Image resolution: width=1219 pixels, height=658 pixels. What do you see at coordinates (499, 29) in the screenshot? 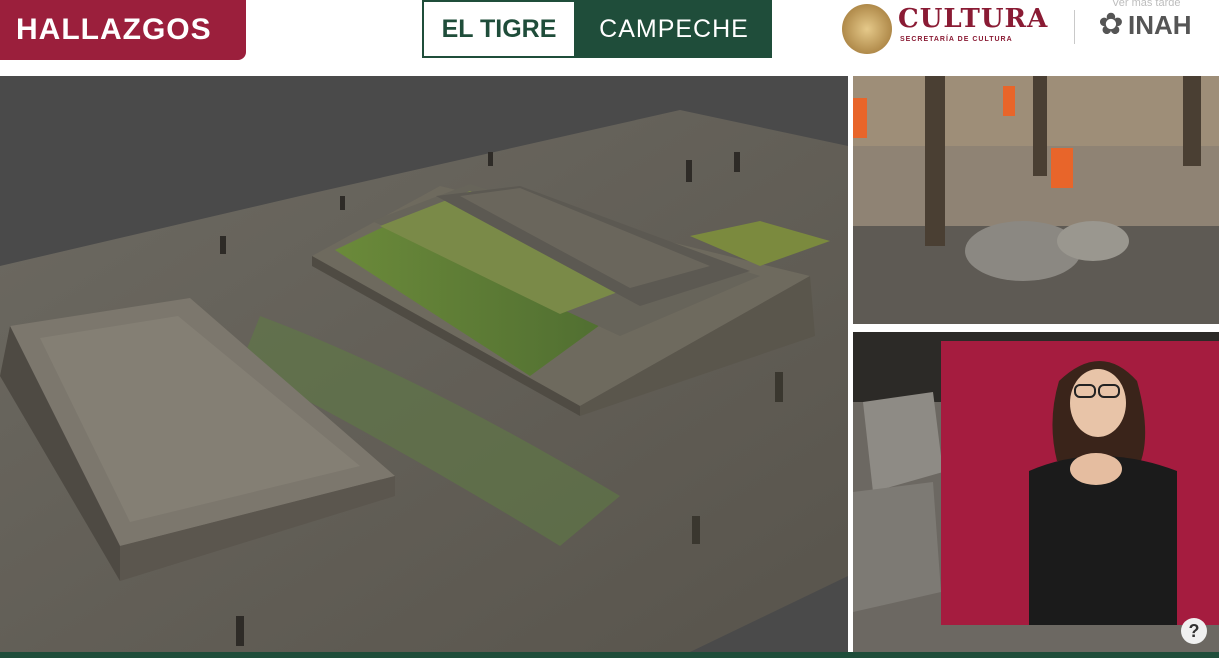
I see `location-site: EL TIGRE` at bounding box center [499, 29].